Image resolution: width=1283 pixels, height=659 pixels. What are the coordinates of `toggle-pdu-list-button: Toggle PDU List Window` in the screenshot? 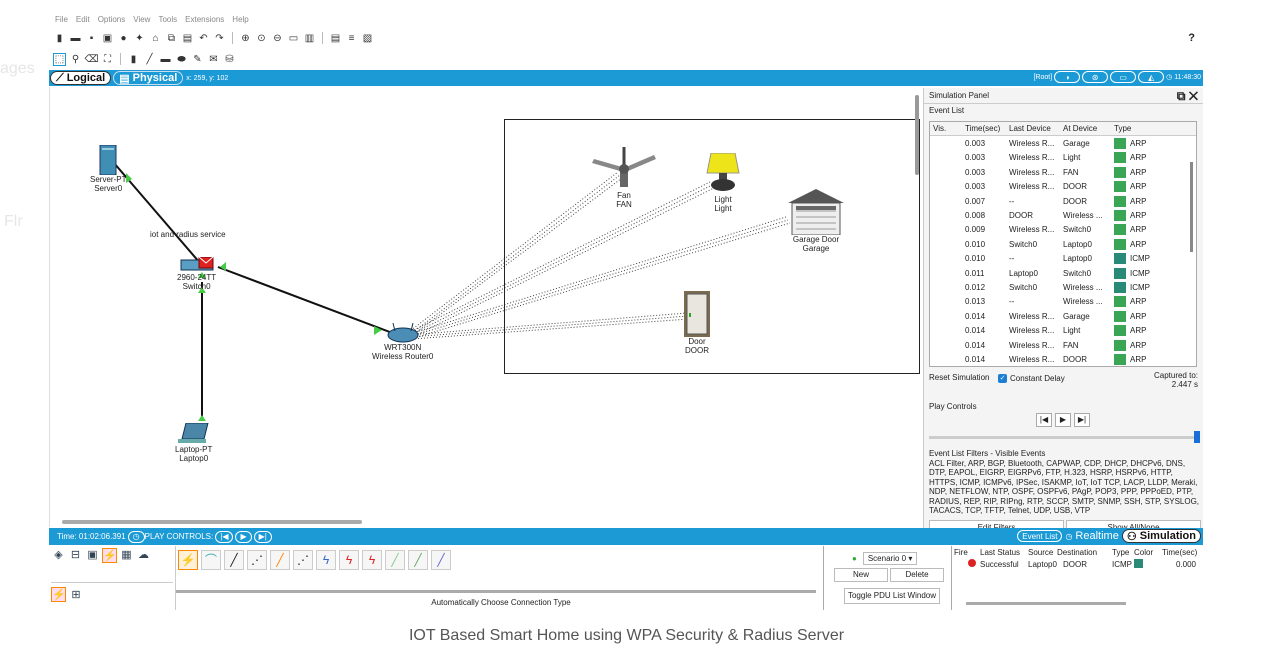 It's located at (892, 596).